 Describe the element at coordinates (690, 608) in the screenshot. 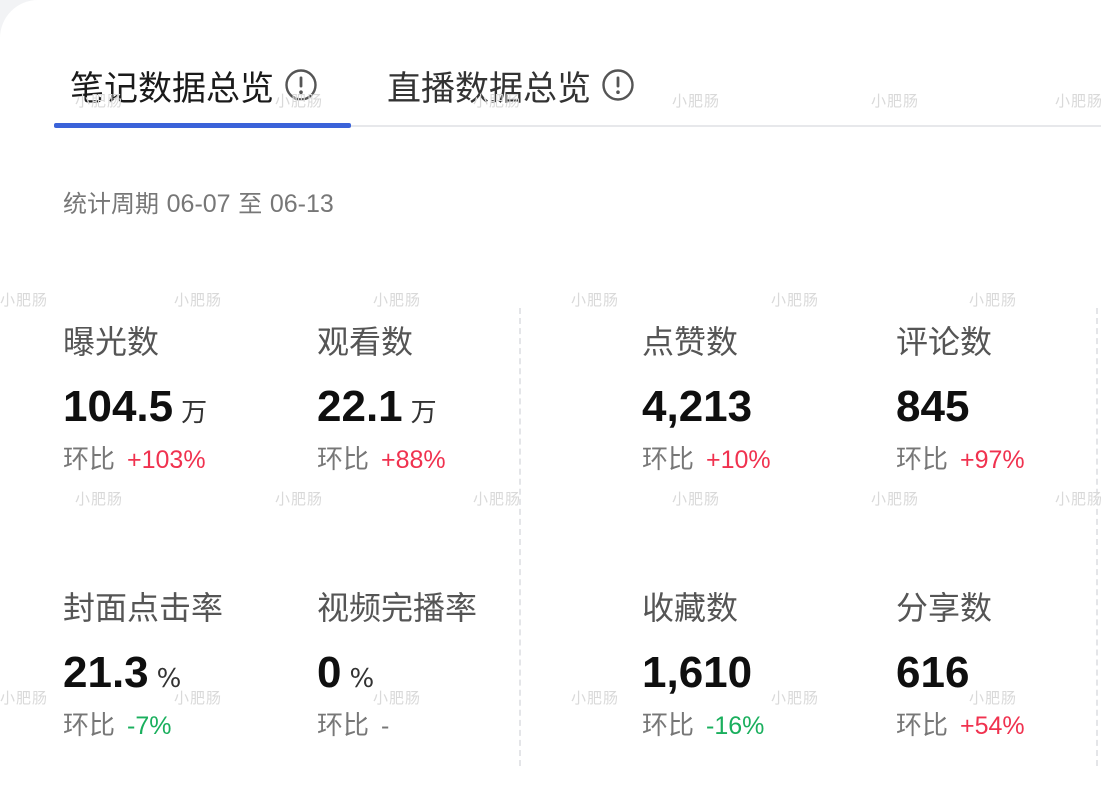

I see `metric-label: 收藏数` at that location.